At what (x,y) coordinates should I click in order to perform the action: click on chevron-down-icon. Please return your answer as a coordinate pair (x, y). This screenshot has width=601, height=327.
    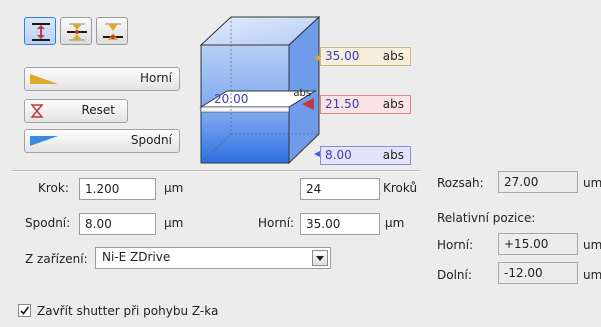
    Looking at the image, I should click on (320, 258).